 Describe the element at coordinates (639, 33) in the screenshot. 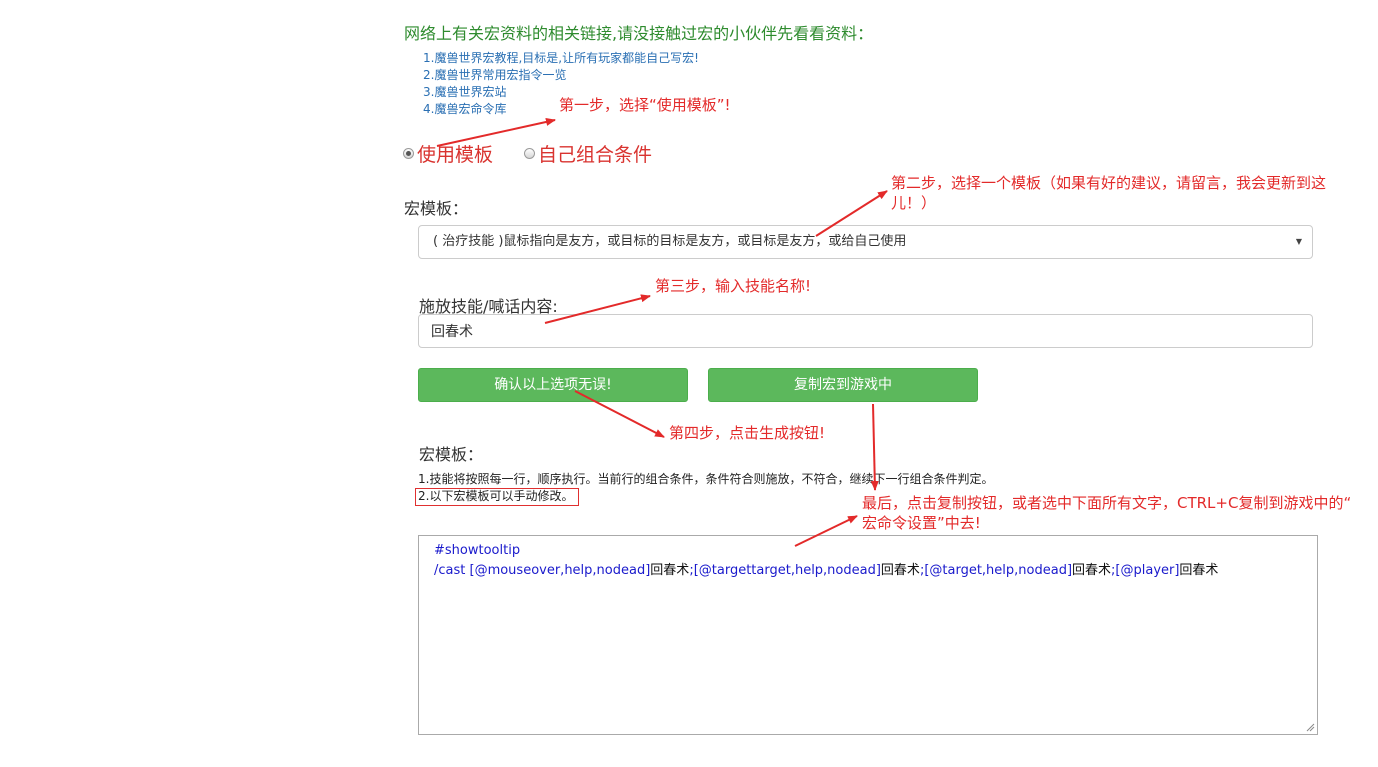

I see `intro-heading: 网络上有关宏资料的相关链接,请没接触过宏的小伙伴先看看资料：` at that location.